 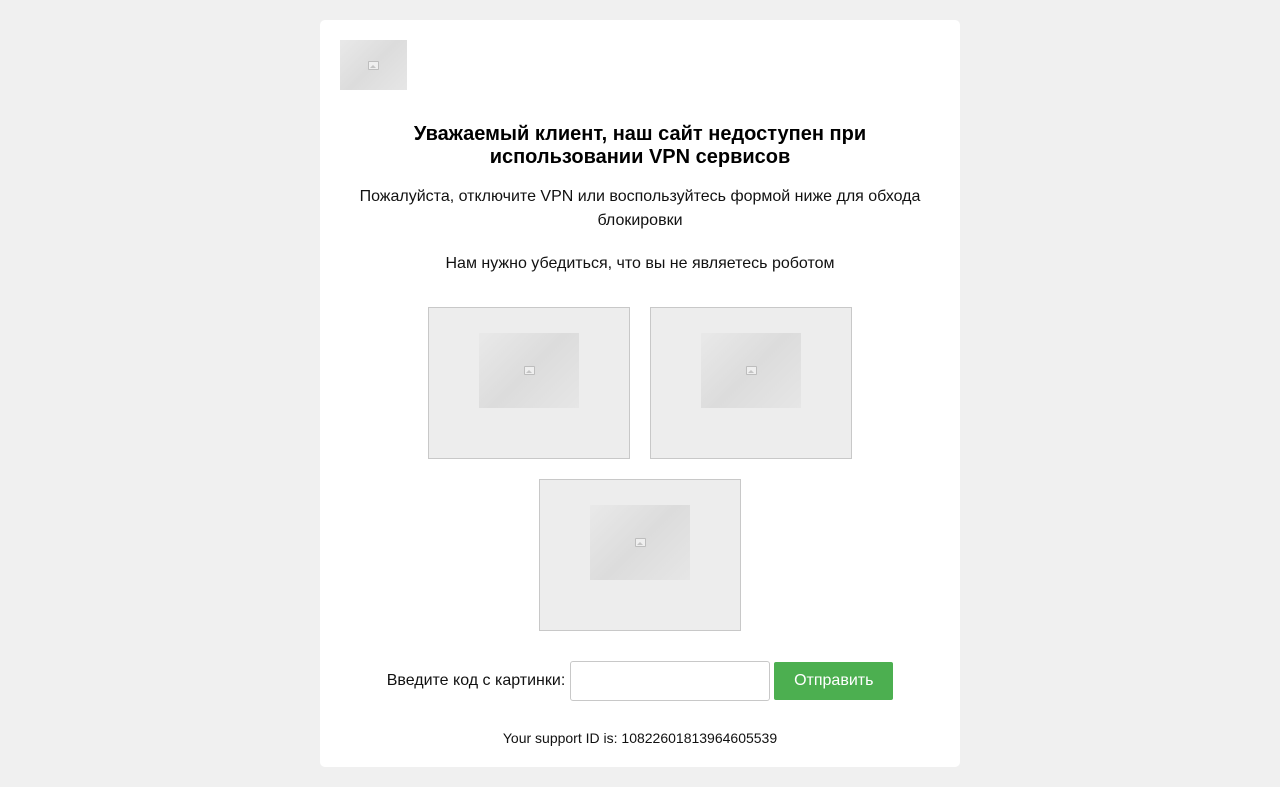 What do you see at coordinates (476, 680) in the screenshot?
I see `captcha-code-label: Введите код с картинки:` at bounding box center [476, 680].